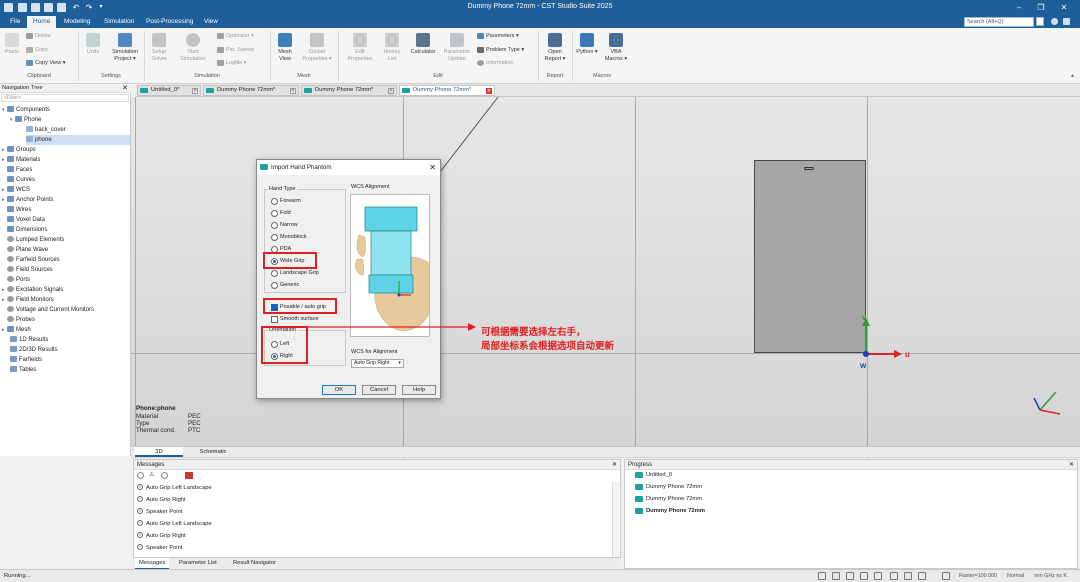 The width and height of the screenshot is (1080, 582). Describe the element at coordinates (232, 63) in the screenshot. I see `logfile-button: Logfile ▾` at that location.